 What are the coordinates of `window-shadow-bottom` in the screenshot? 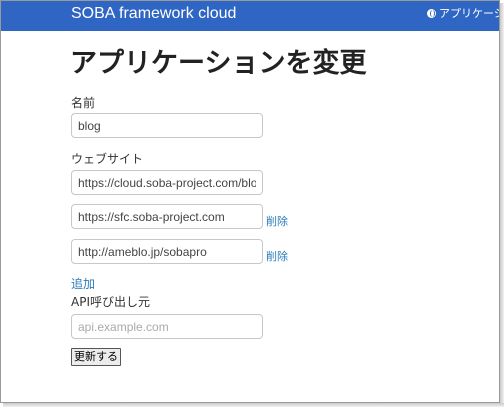 It's located at (253, 405).